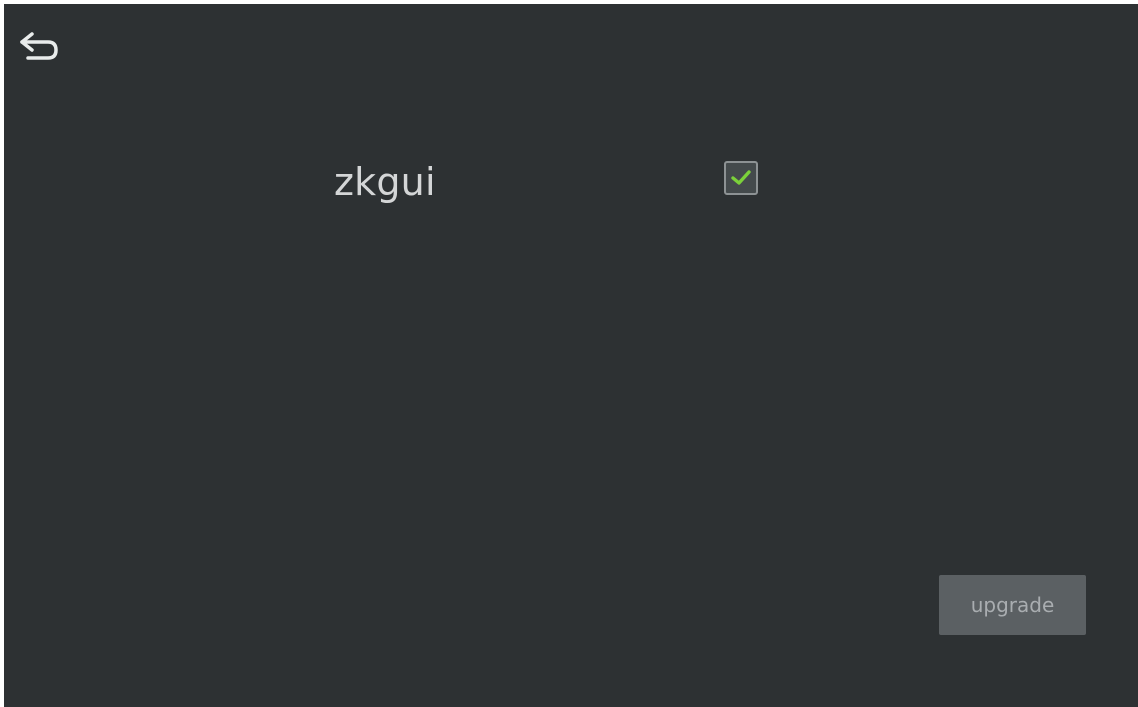  What do you see at coordinates (1012, 605) in the screenshot?
I see `upgrade-button: upgrade` at bounding box center [1012, 605].